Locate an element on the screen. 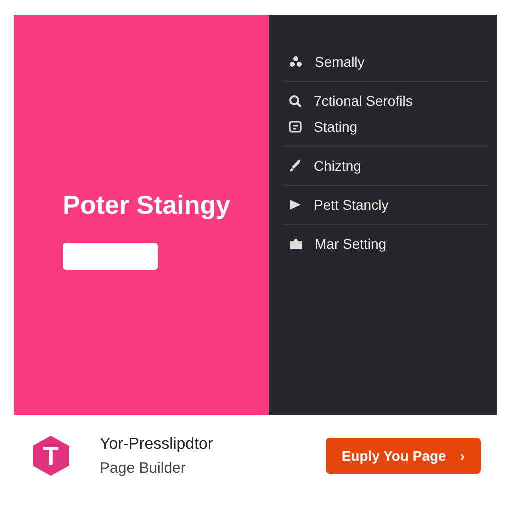  app-logo: T is located at coordinates (51, 456).